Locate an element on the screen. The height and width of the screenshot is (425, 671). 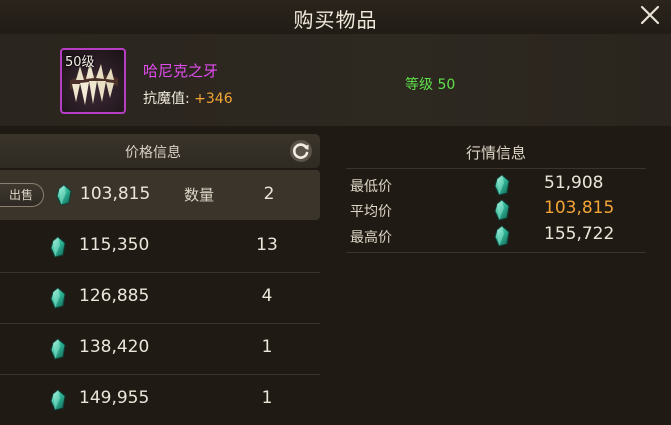
market-panel-header: 行情信息 is located at coordinates (496, 152).